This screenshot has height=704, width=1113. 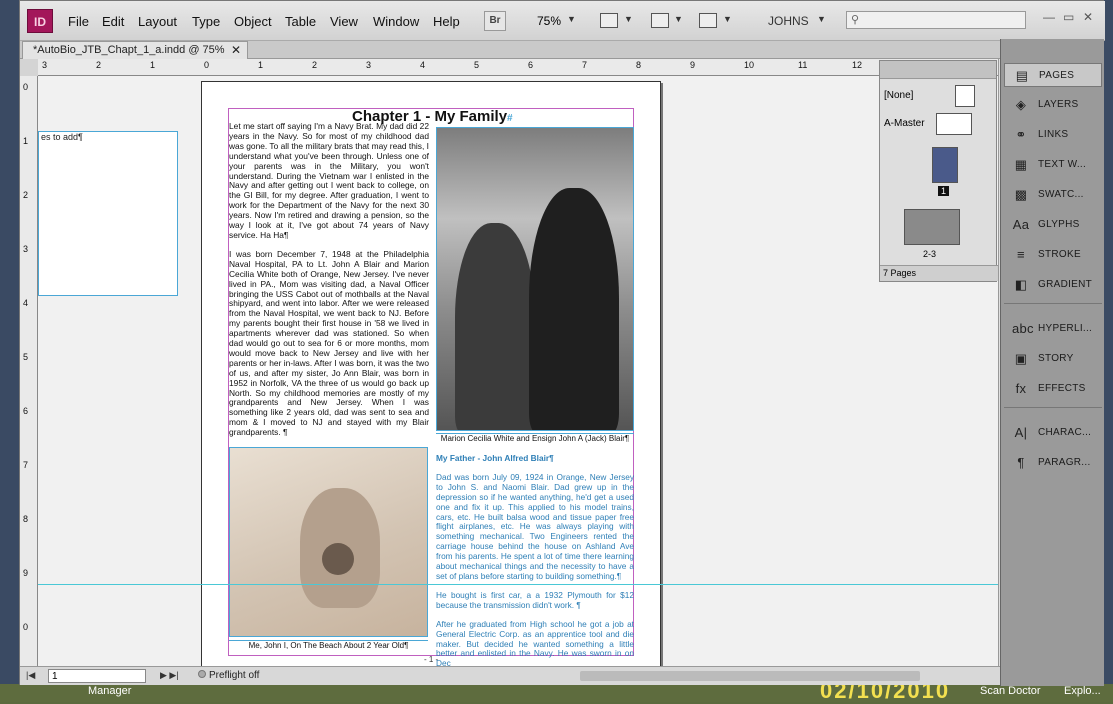 I want to click on ruler-tick-label: 12, so click(x=857, y=65).